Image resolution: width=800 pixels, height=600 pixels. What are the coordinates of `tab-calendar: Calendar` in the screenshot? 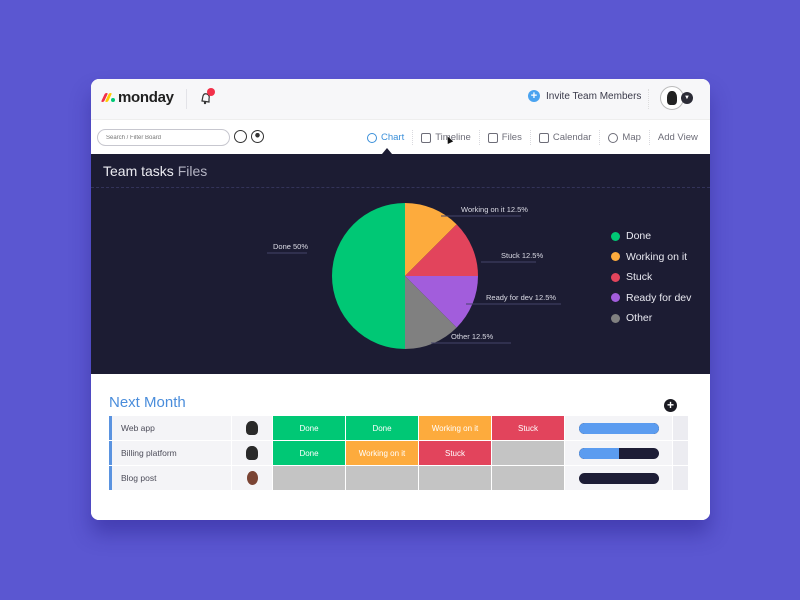 It's located at (564, 137).